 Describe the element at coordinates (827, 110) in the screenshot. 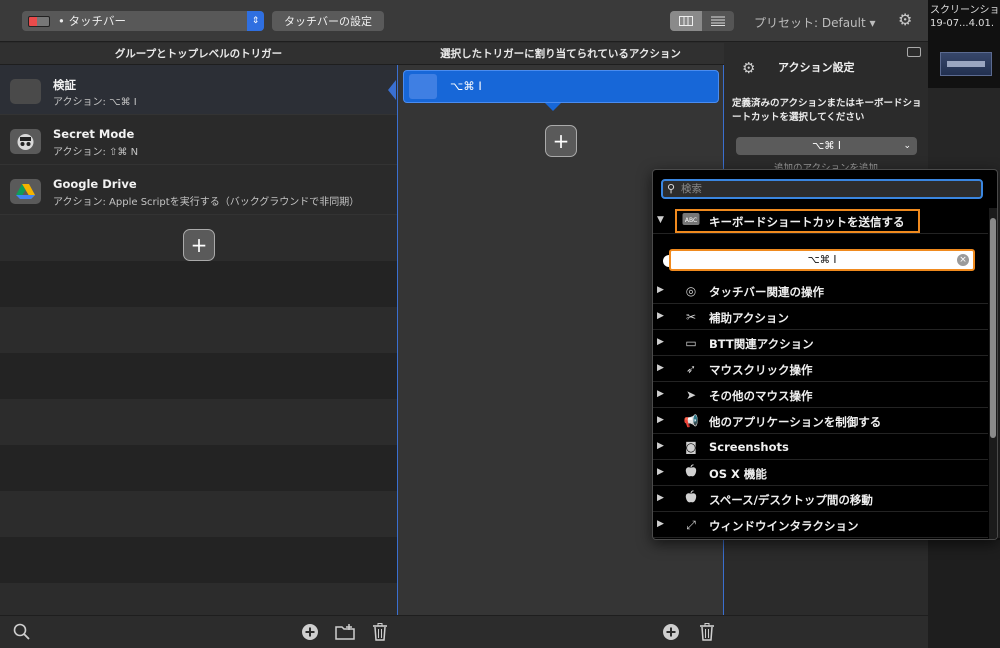

I see `action-settings-description: 定義済みのアクションまたはキーボードショートカットを選択してください` at that location.